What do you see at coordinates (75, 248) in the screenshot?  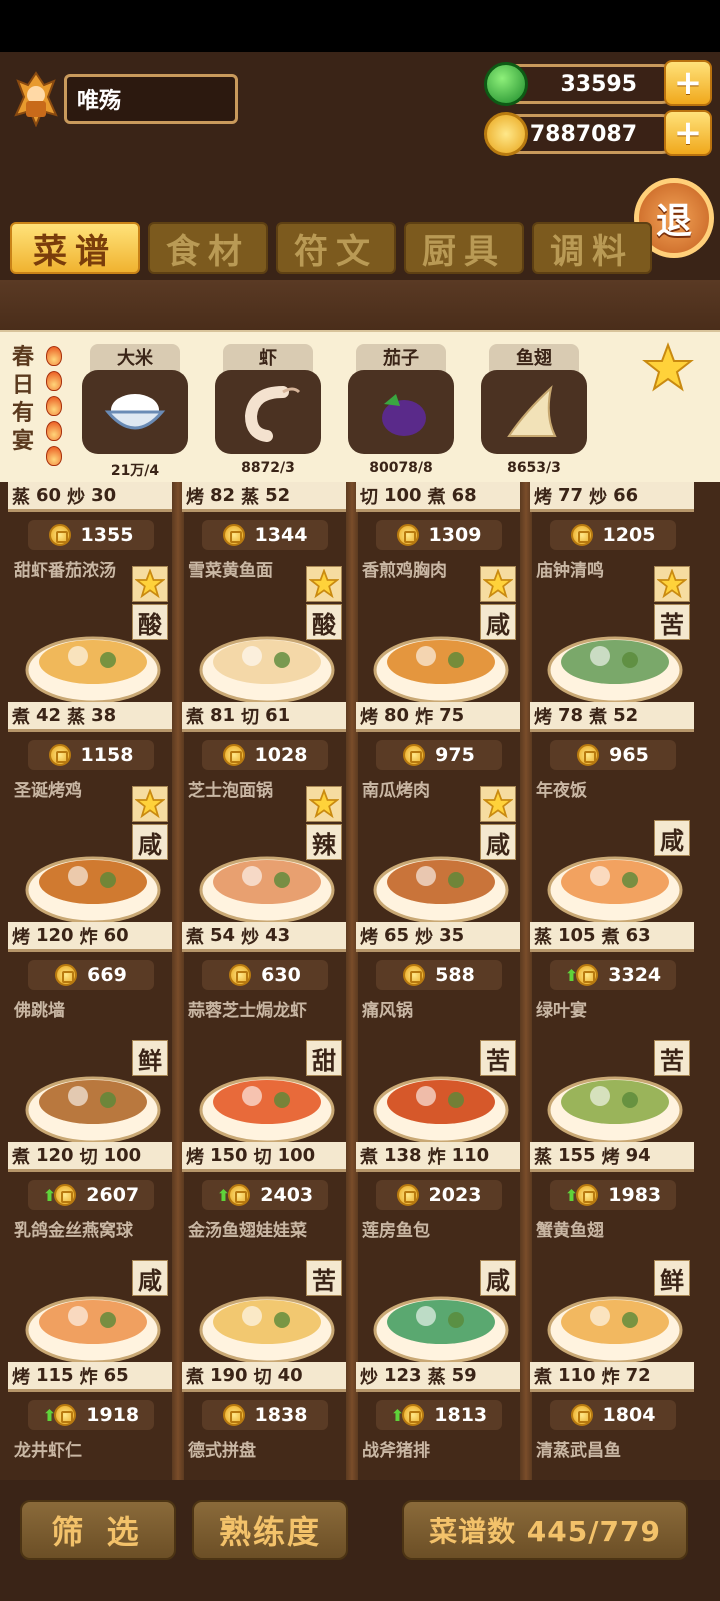 I see `tab-recipes: 菜谱` at bounding box center [75, 248].